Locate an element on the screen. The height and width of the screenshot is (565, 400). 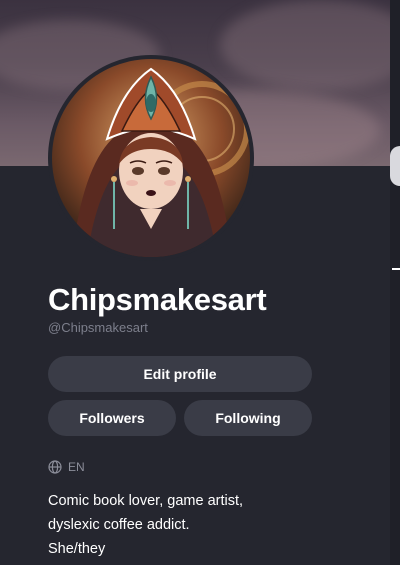
bio-line: Comic book lover, game artist, is located at coordinates (146, 501).